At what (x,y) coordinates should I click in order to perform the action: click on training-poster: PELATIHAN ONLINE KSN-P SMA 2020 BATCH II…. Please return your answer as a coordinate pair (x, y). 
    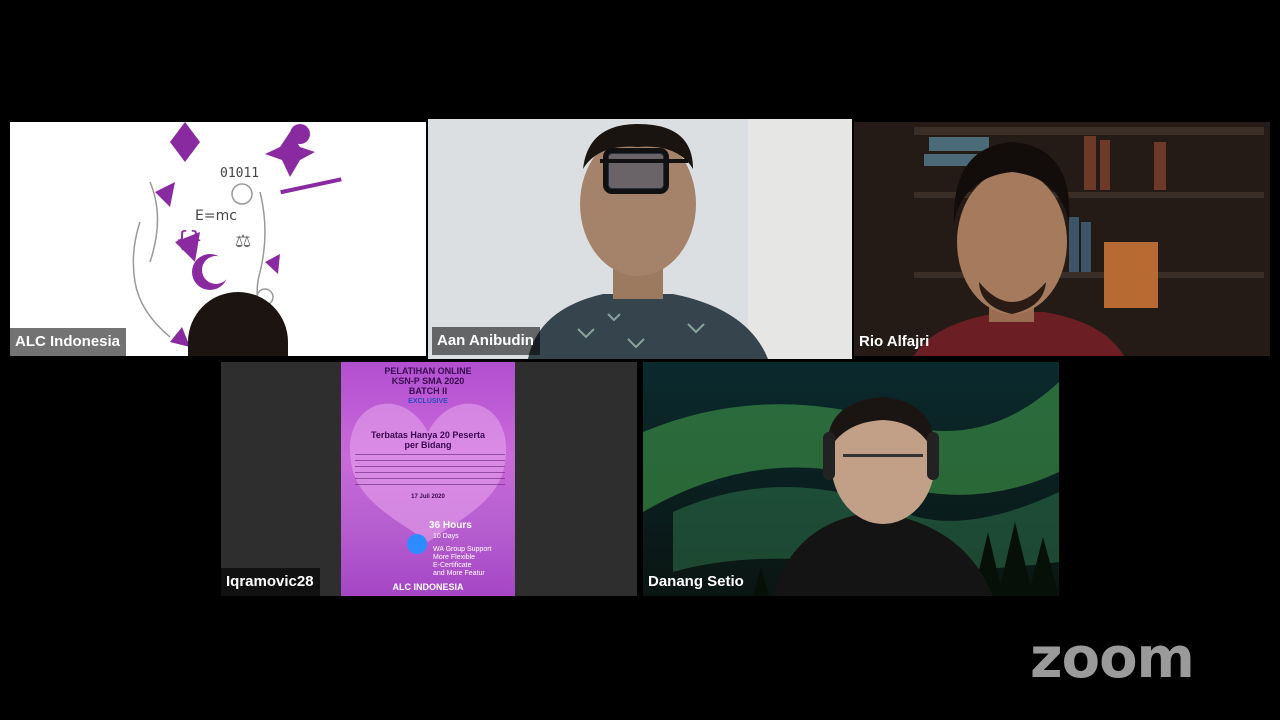
    Looking at the image, I should click on (428, 479).